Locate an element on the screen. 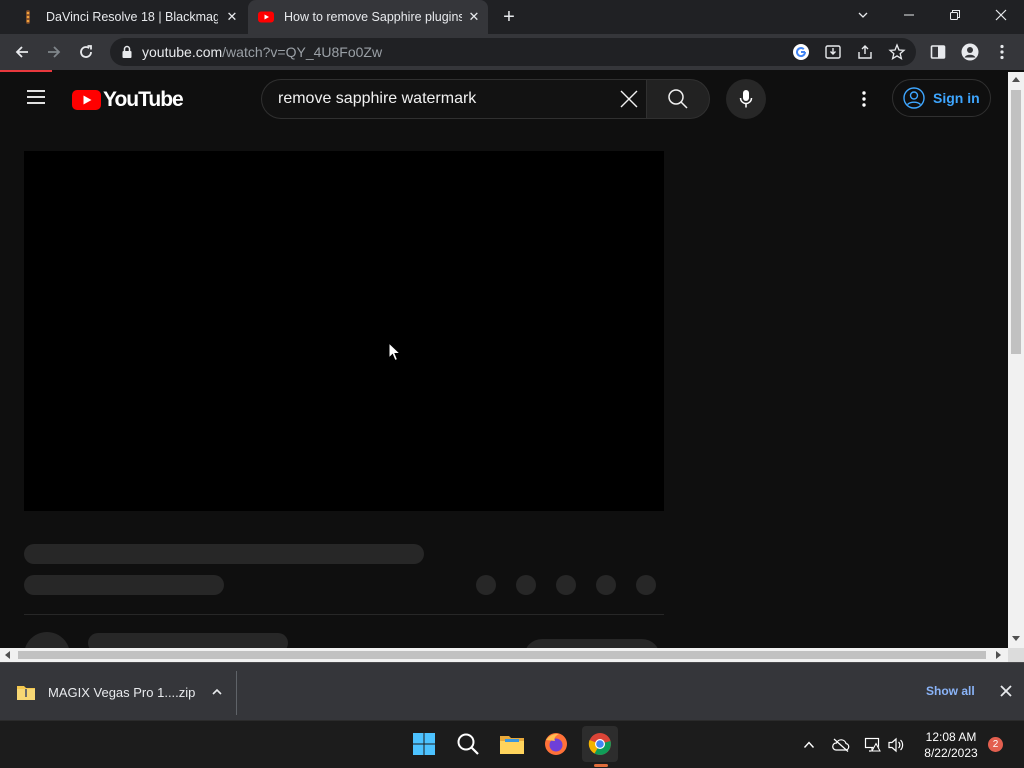  windows-taskbar: 12:08 AM 8/22/2023 2 is located at coordinates (512, 744).